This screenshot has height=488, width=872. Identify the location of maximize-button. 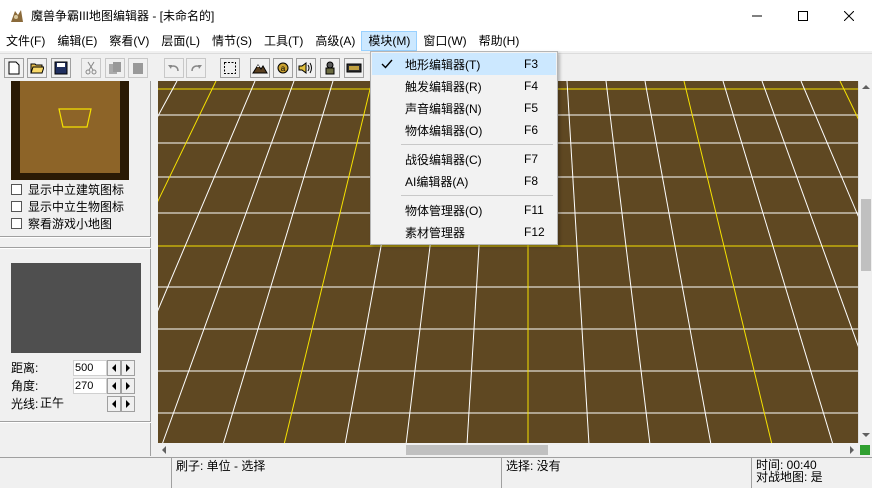
(803, 15).